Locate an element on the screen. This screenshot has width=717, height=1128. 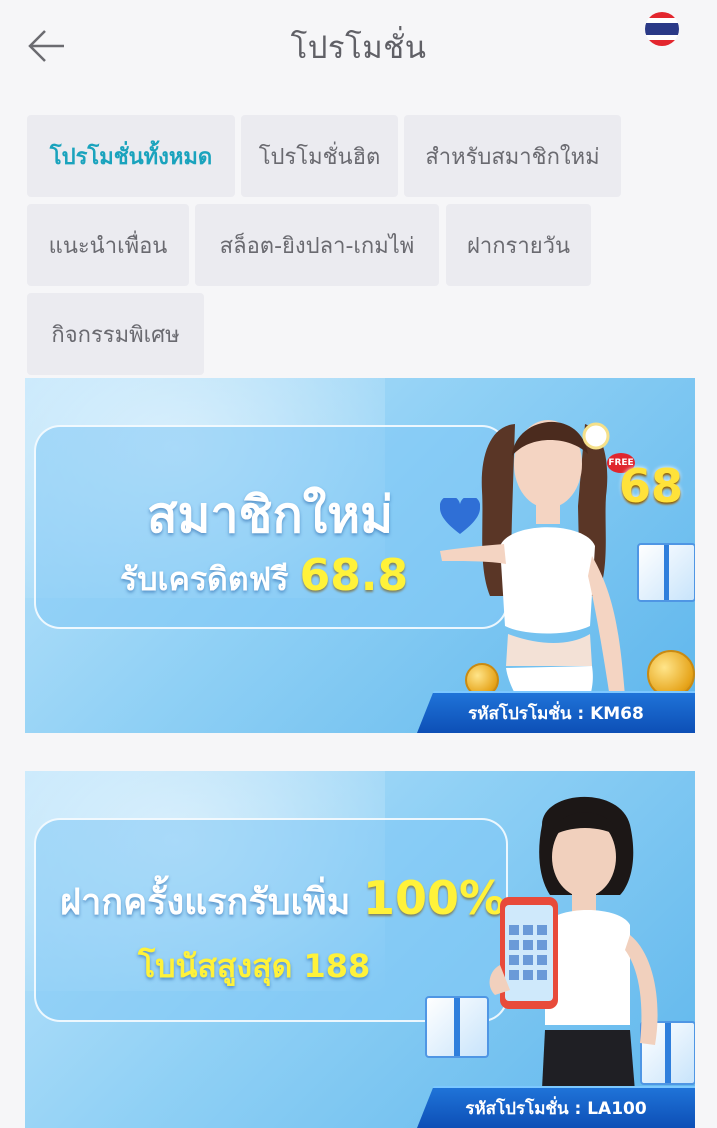
promo-headline: สมาชิกใหม่ is located at coordinates (270, 515).